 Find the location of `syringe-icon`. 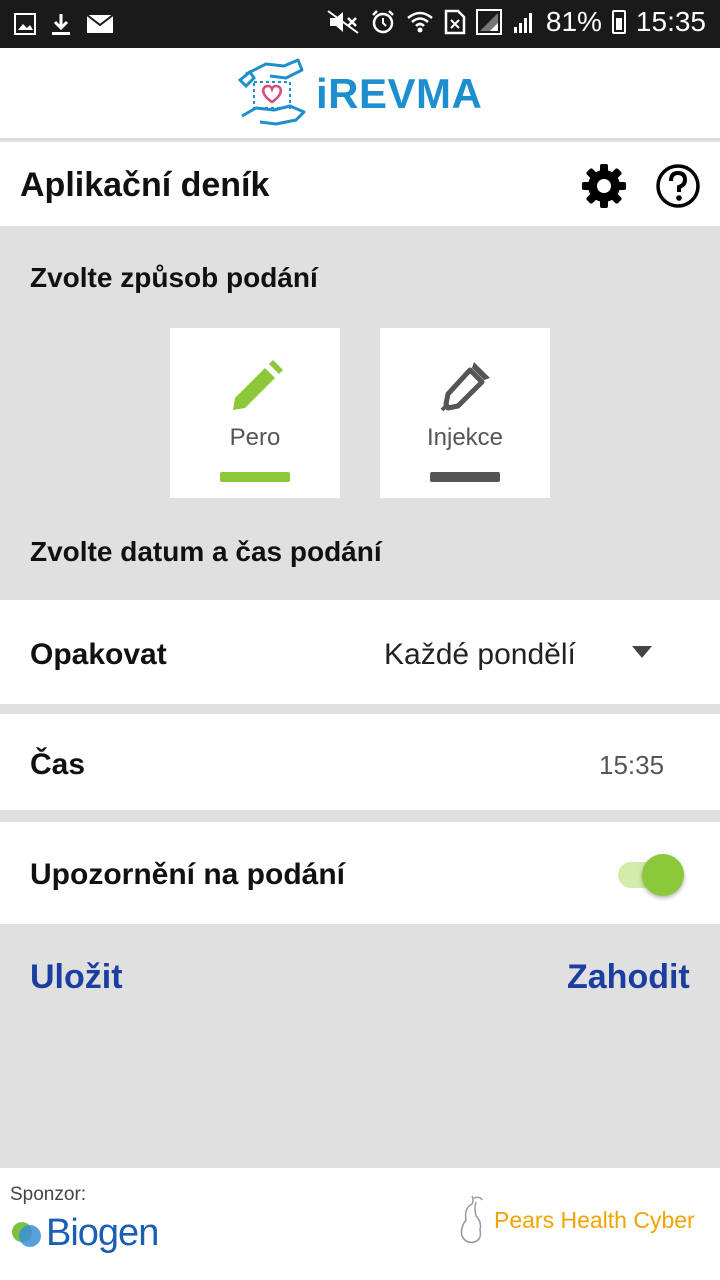

syringe-icon is located at coordinates (465, 387).